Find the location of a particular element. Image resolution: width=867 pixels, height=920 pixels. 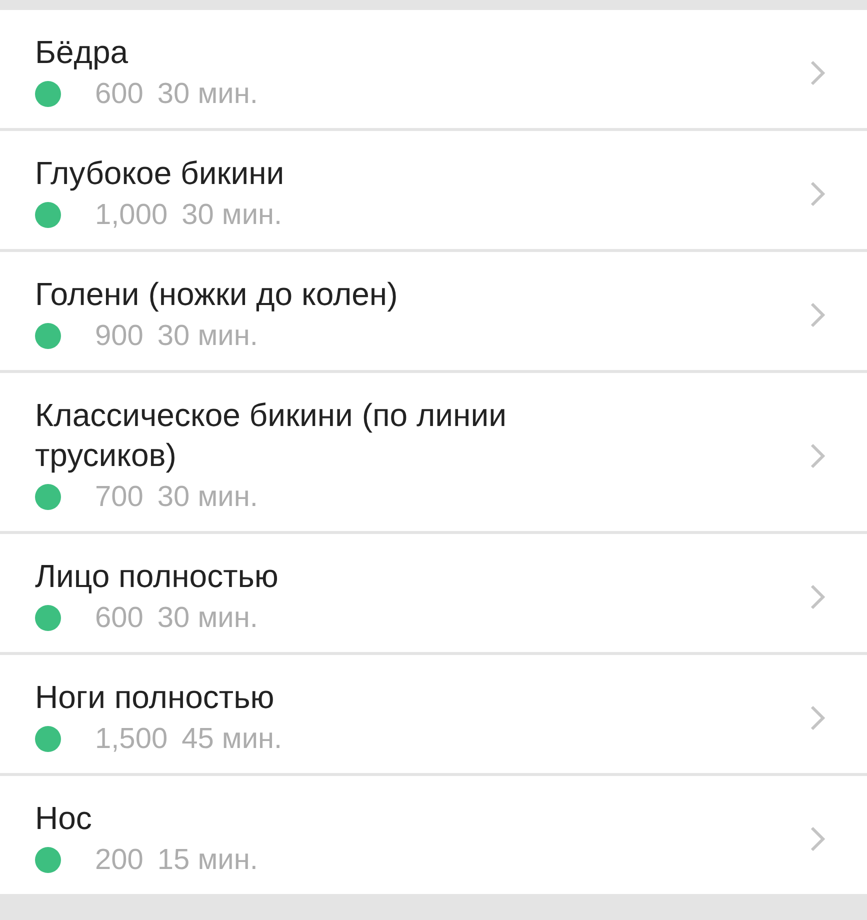

service-name: Бёдра is located at coordinates (82, 52).